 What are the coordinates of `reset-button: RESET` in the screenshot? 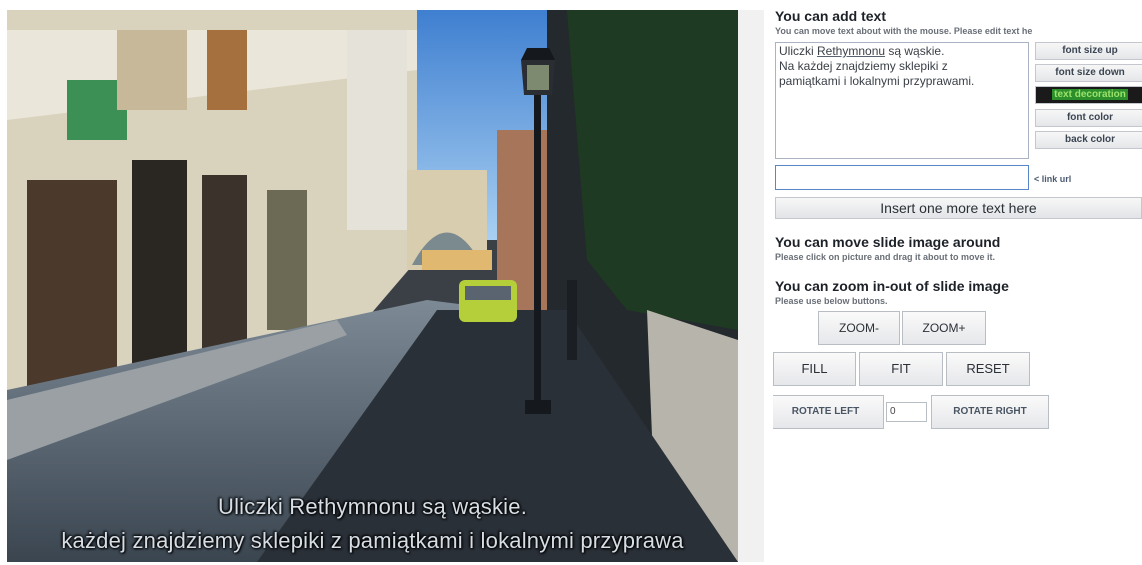 It's located at (988, 369).